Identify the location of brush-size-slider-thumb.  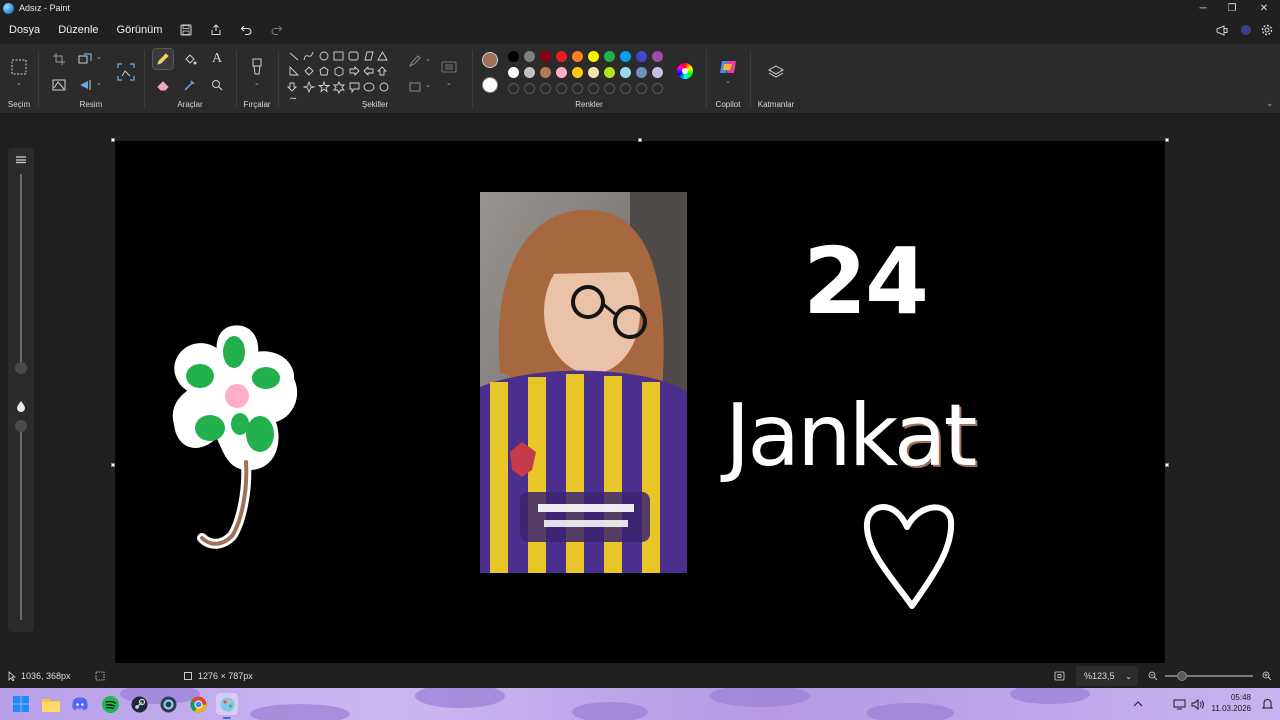
(21, 368).